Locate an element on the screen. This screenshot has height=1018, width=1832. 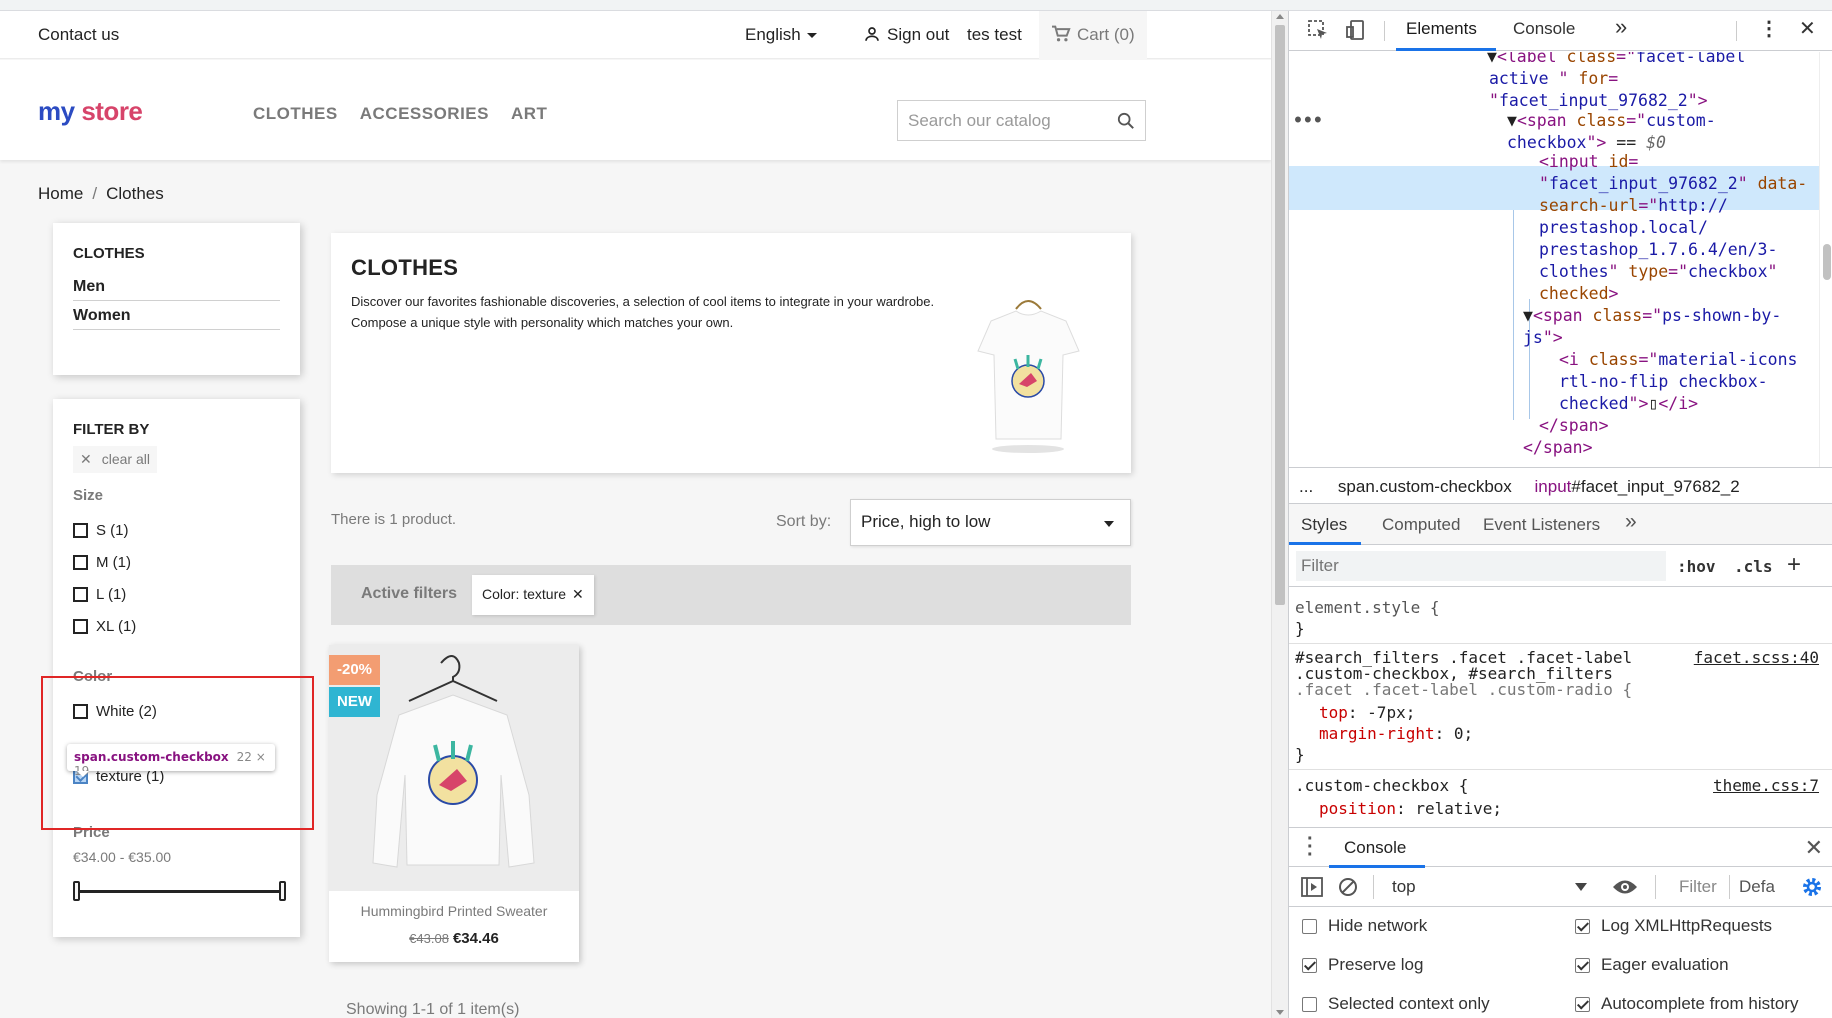
setting-preserve-log: Preserve log is located at coordinates (1362, 965).